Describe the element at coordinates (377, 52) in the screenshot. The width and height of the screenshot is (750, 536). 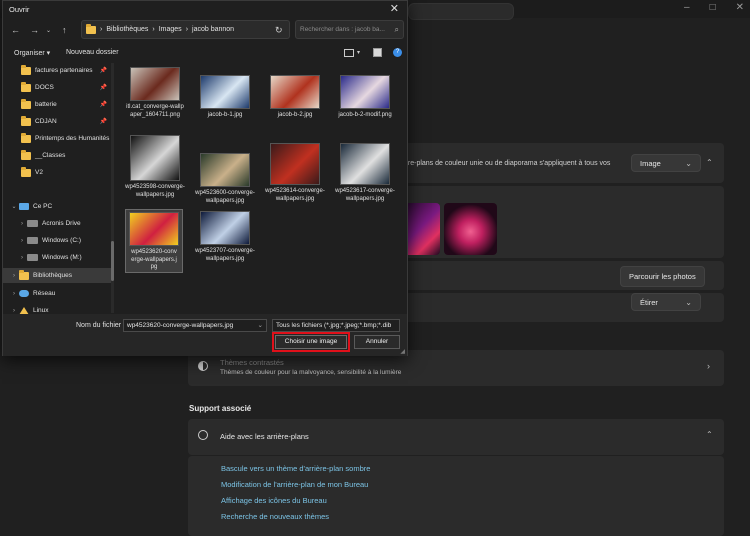
I see `preview-pane-icon` at that location.